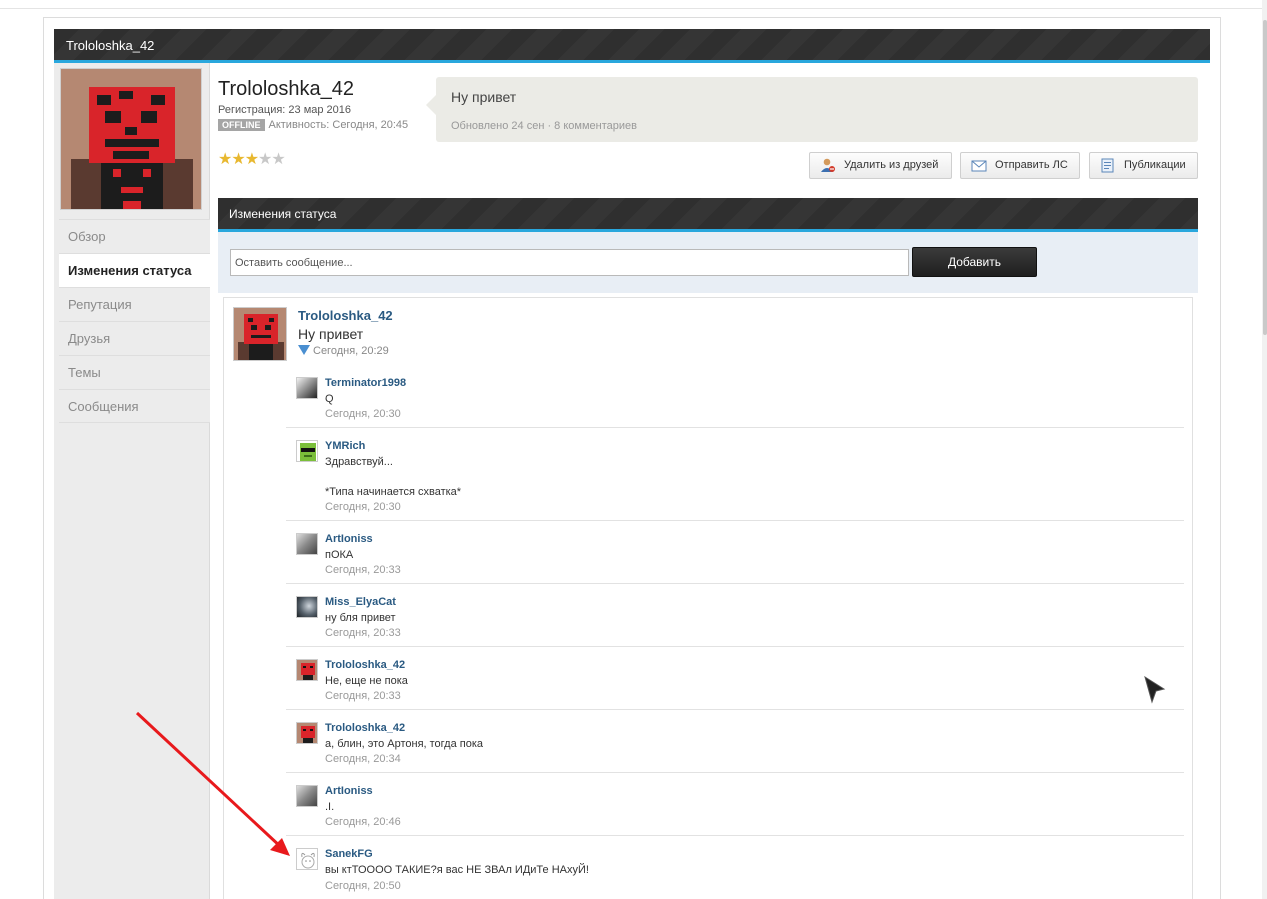  What do you see at coordinates (339, 555) in the screenshot?
I see `comment-text: пОКА` at bounding box center [339, 555].